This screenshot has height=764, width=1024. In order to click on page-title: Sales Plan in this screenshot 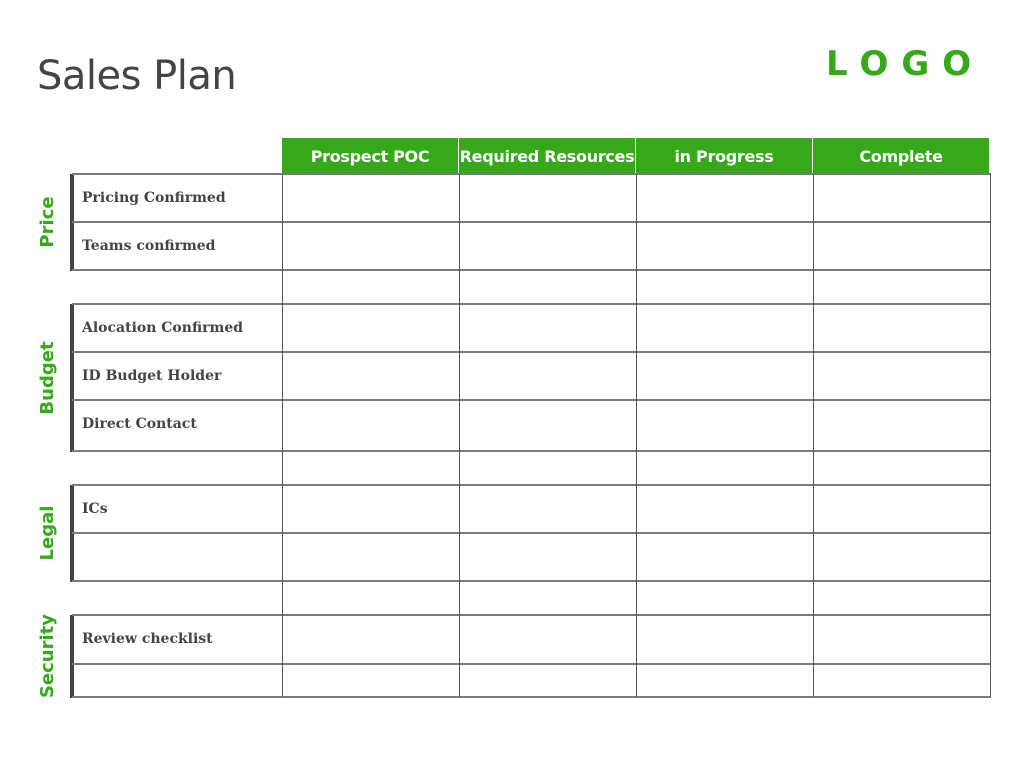, I will do `click(137, 76)`.